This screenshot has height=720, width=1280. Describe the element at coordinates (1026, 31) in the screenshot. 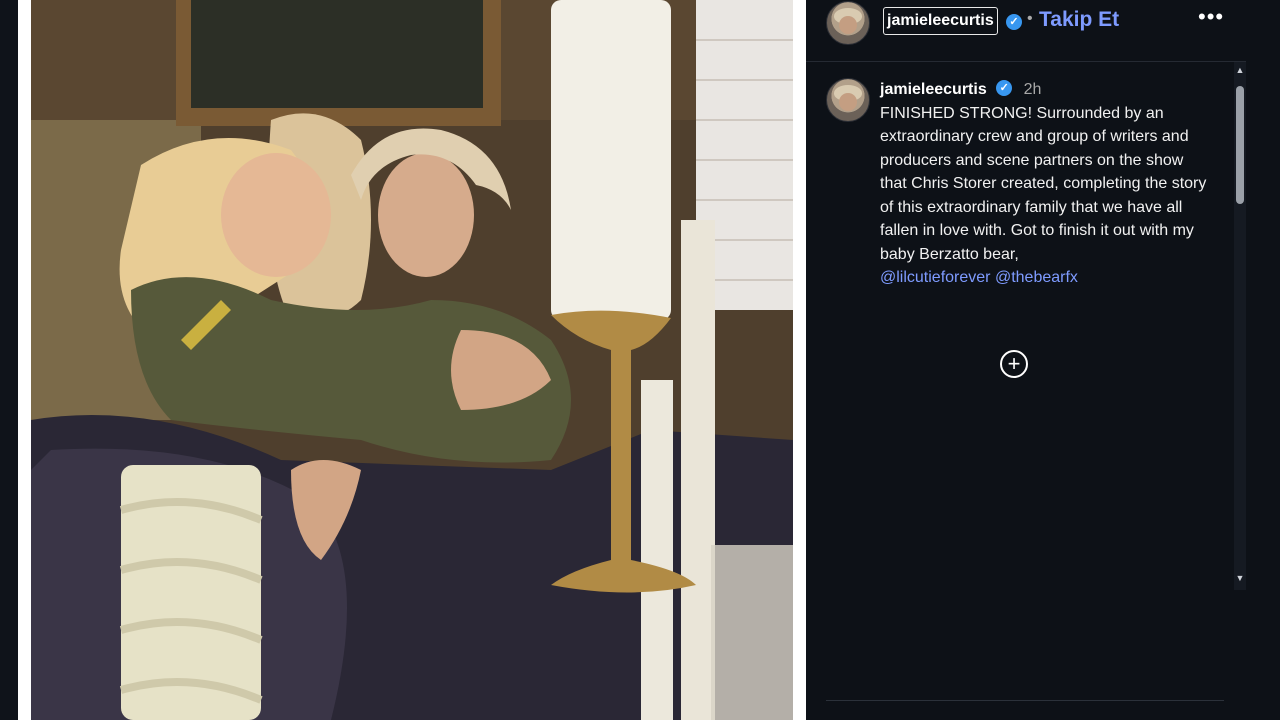

I see `post-header: jamieleecurtis ✓ • Takip Et •••` at that location.